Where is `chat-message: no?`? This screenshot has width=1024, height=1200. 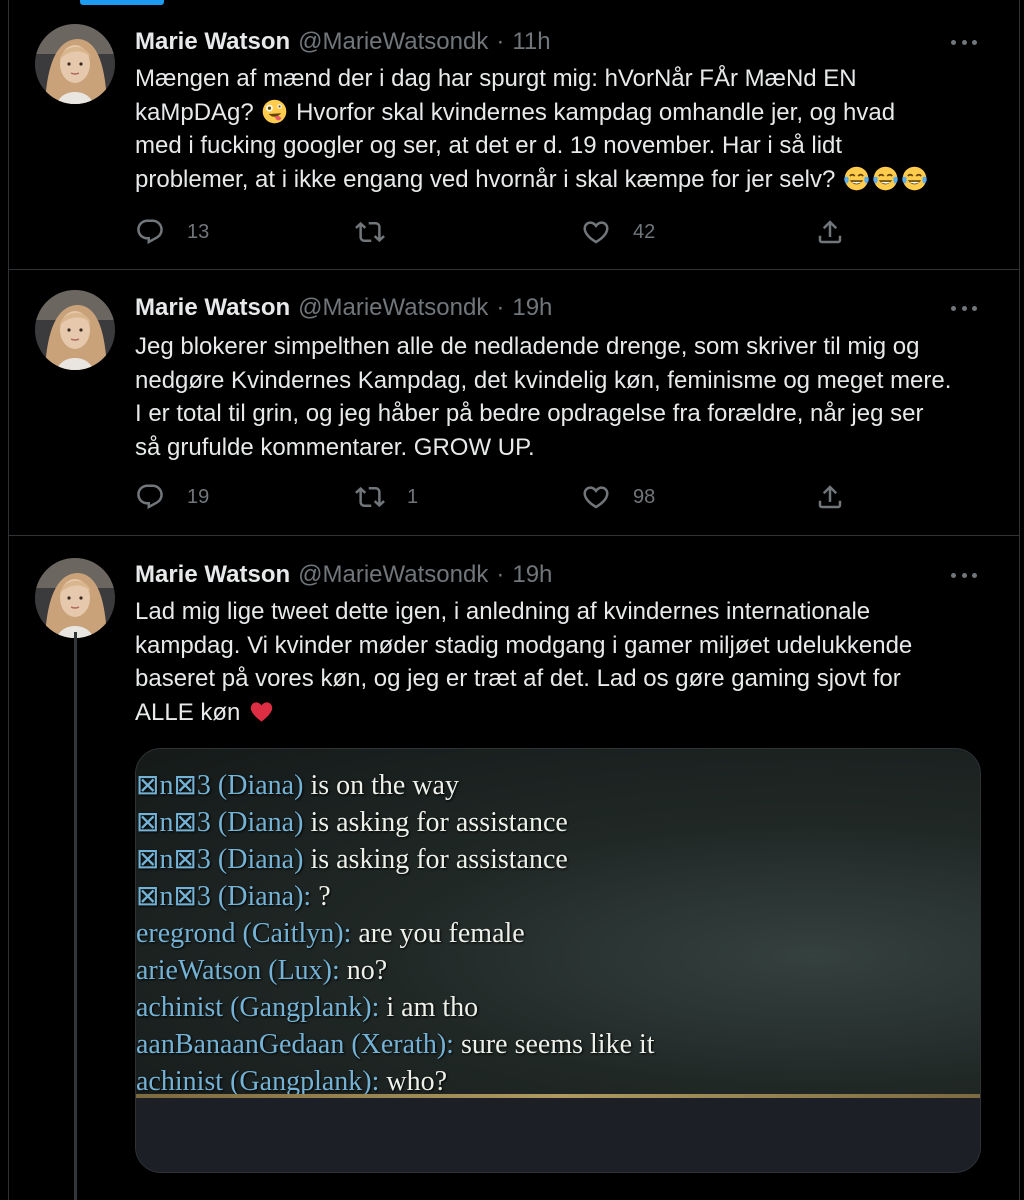 chat-message: no? is located at coordinates (363, 970).